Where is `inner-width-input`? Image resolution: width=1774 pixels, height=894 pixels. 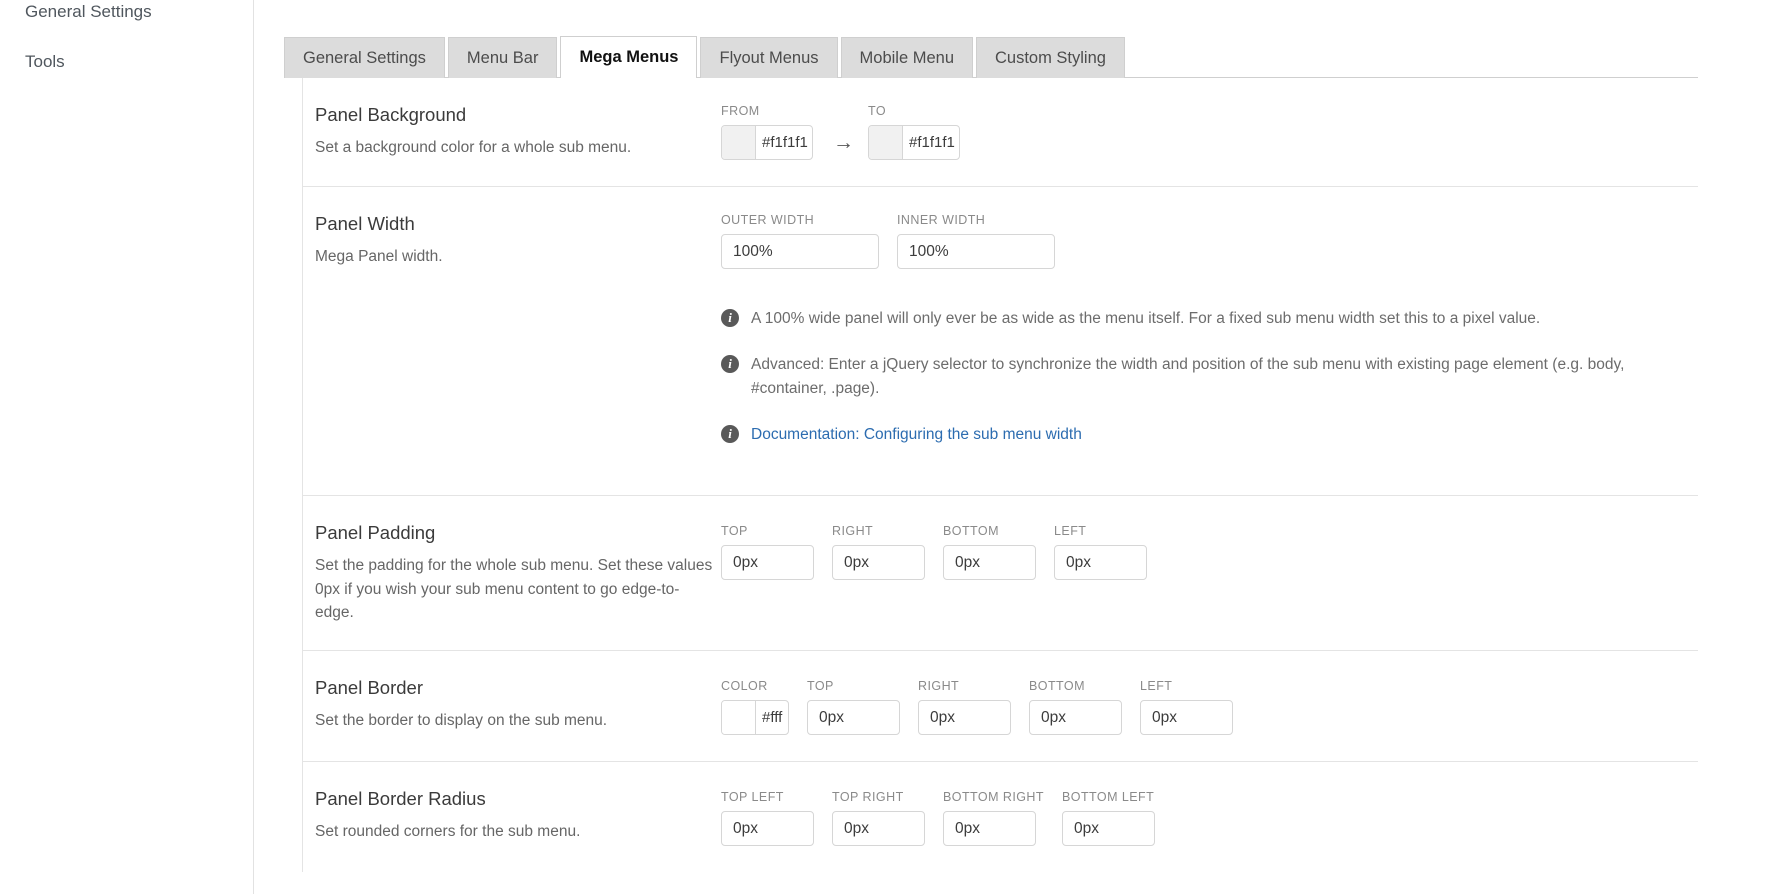 inner-width-input is located at coordinates (976, 252).